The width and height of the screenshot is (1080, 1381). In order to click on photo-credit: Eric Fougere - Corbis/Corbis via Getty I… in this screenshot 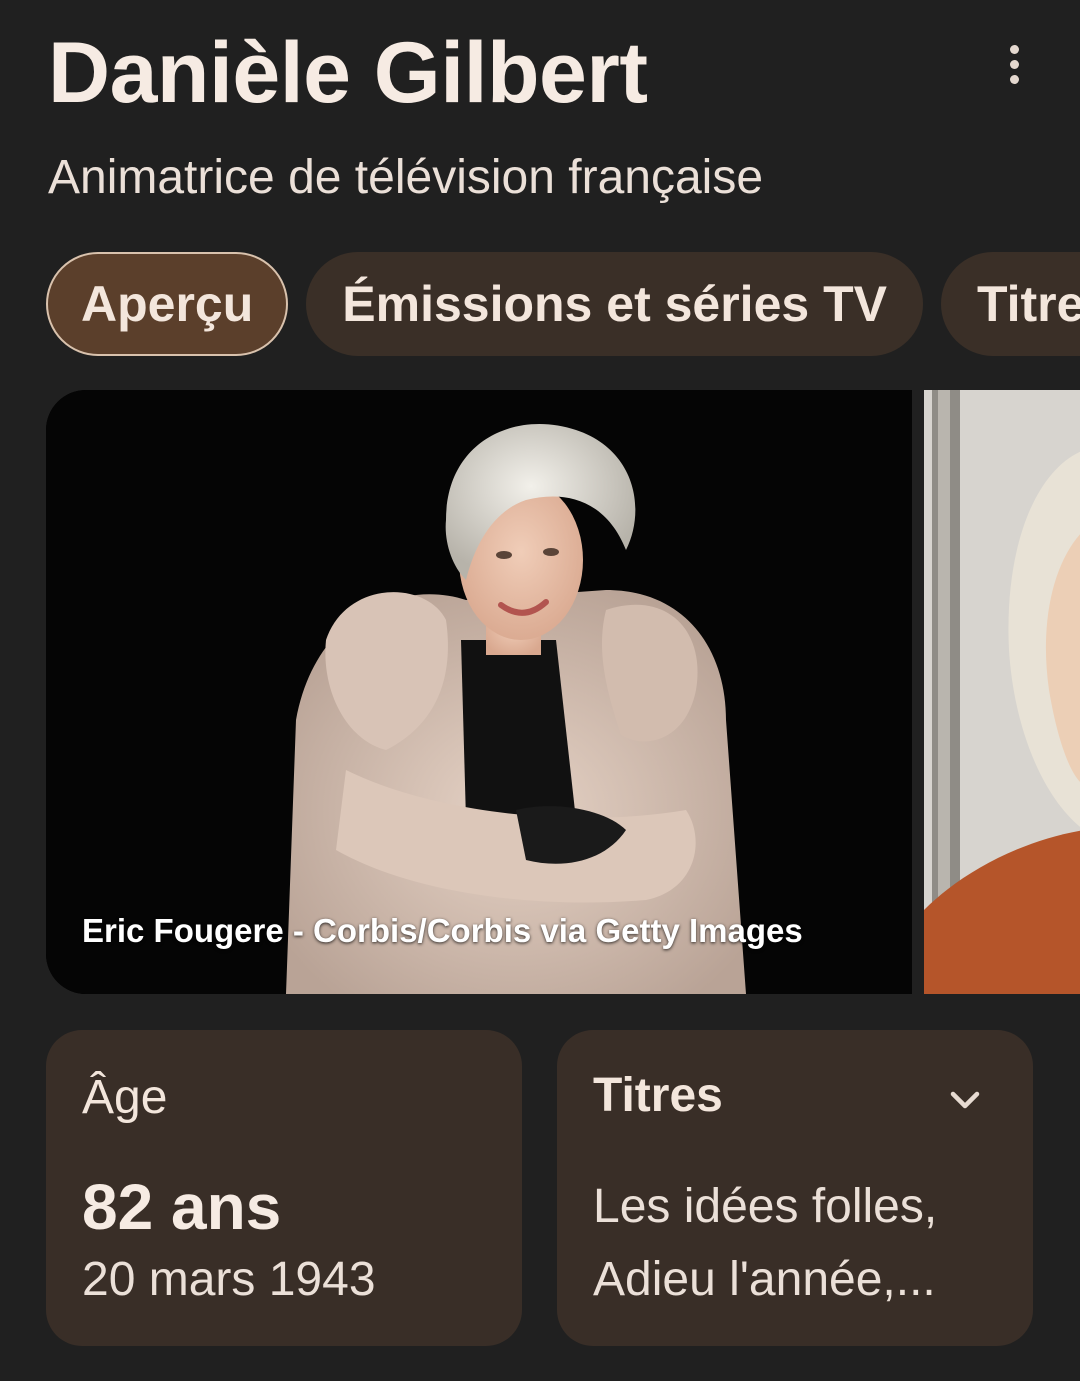, I will do `click(442, 930)`.